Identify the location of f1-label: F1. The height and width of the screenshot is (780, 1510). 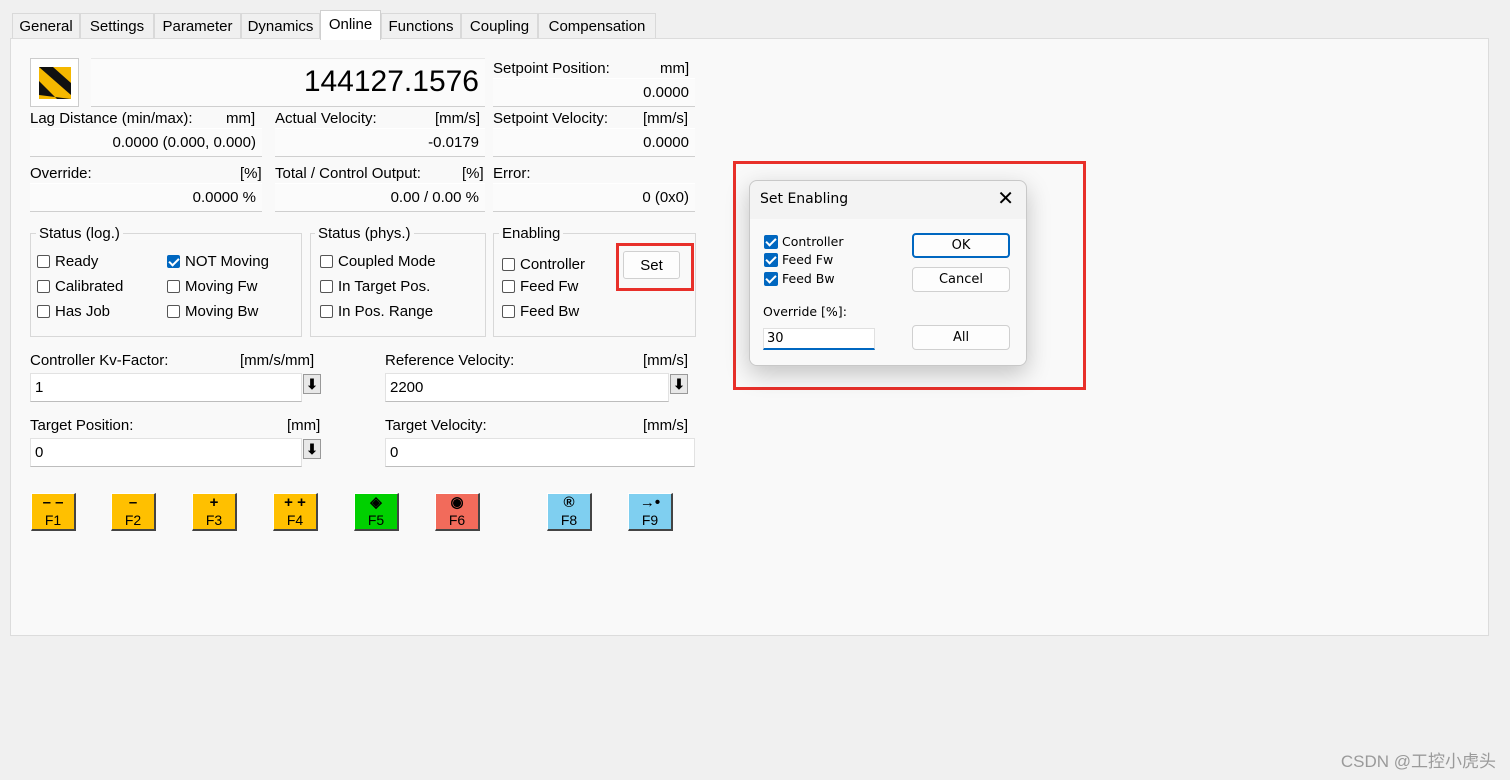
(53, 520).